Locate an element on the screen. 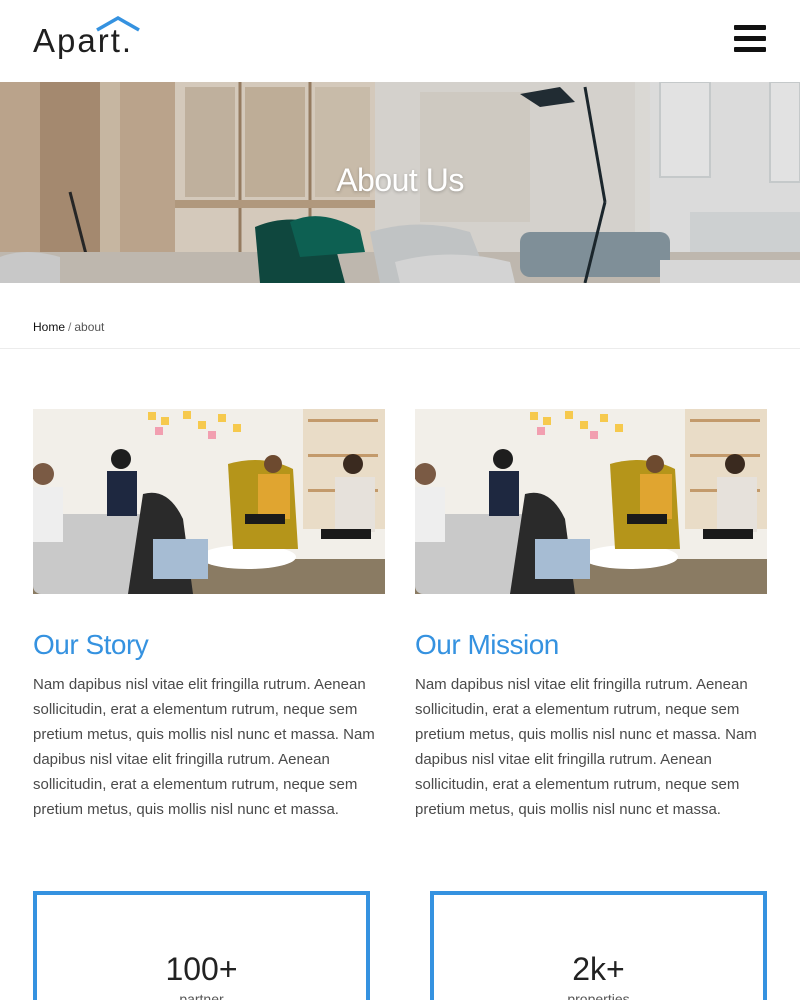 The image size is (800, 1000). site-header: Apart. is located at coordinates (400, 41).